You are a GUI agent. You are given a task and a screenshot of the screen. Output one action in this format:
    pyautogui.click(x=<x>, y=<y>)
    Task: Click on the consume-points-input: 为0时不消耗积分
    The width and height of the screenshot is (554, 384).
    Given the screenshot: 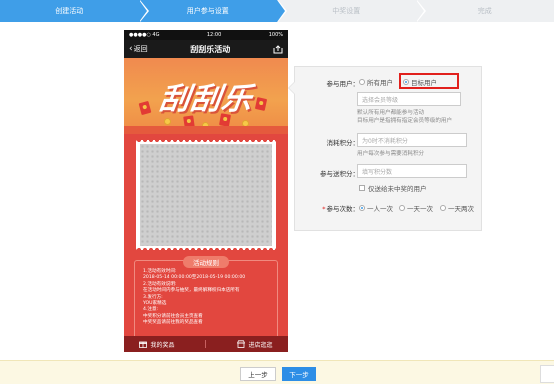 What is the action you would take?
    pyautogui.click(x=412, y=140)
    